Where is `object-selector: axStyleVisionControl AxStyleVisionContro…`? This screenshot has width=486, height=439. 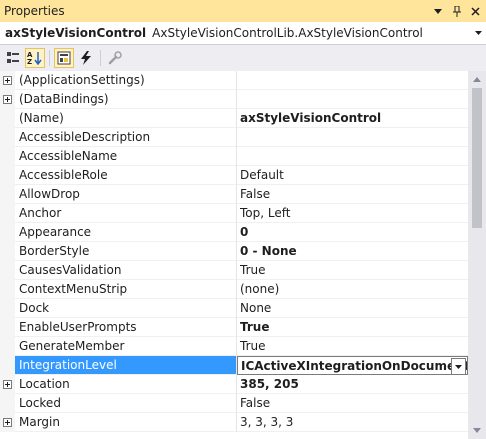
object-selector: axStyleVisionControl AxStyleVisionContro… is located at coordinates (243, 33).